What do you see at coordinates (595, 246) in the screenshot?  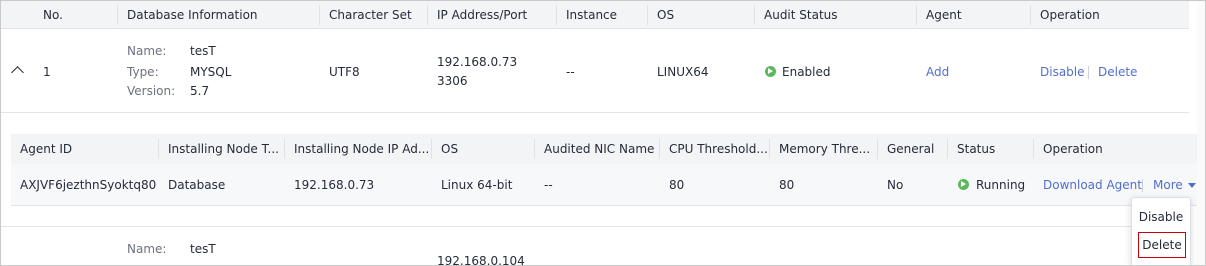 I see `table-row: Name: tesT 192.168.0.104` at bounding box center [595, 246].